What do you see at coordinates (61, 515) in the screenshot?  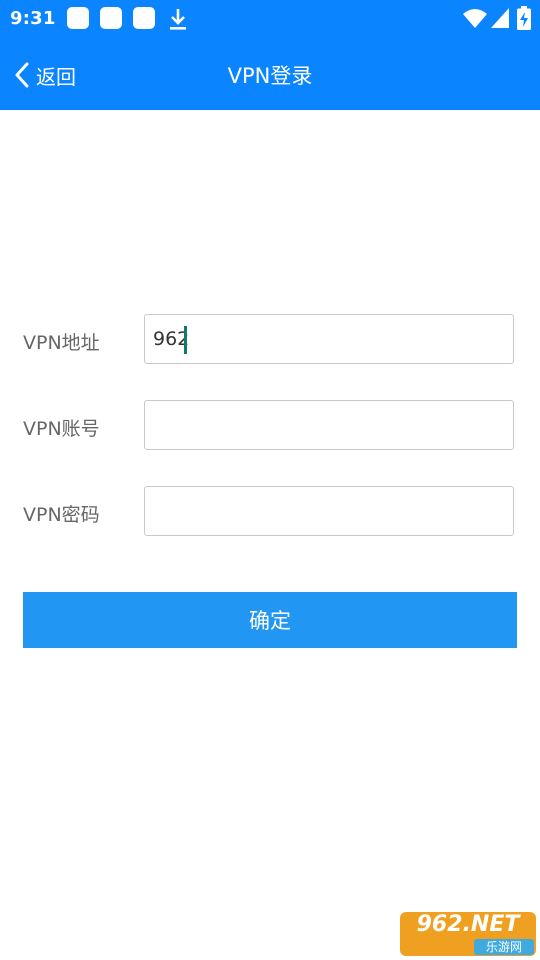 I see `vpn-password-label: VPN密码` at bounding box center [61, 515].